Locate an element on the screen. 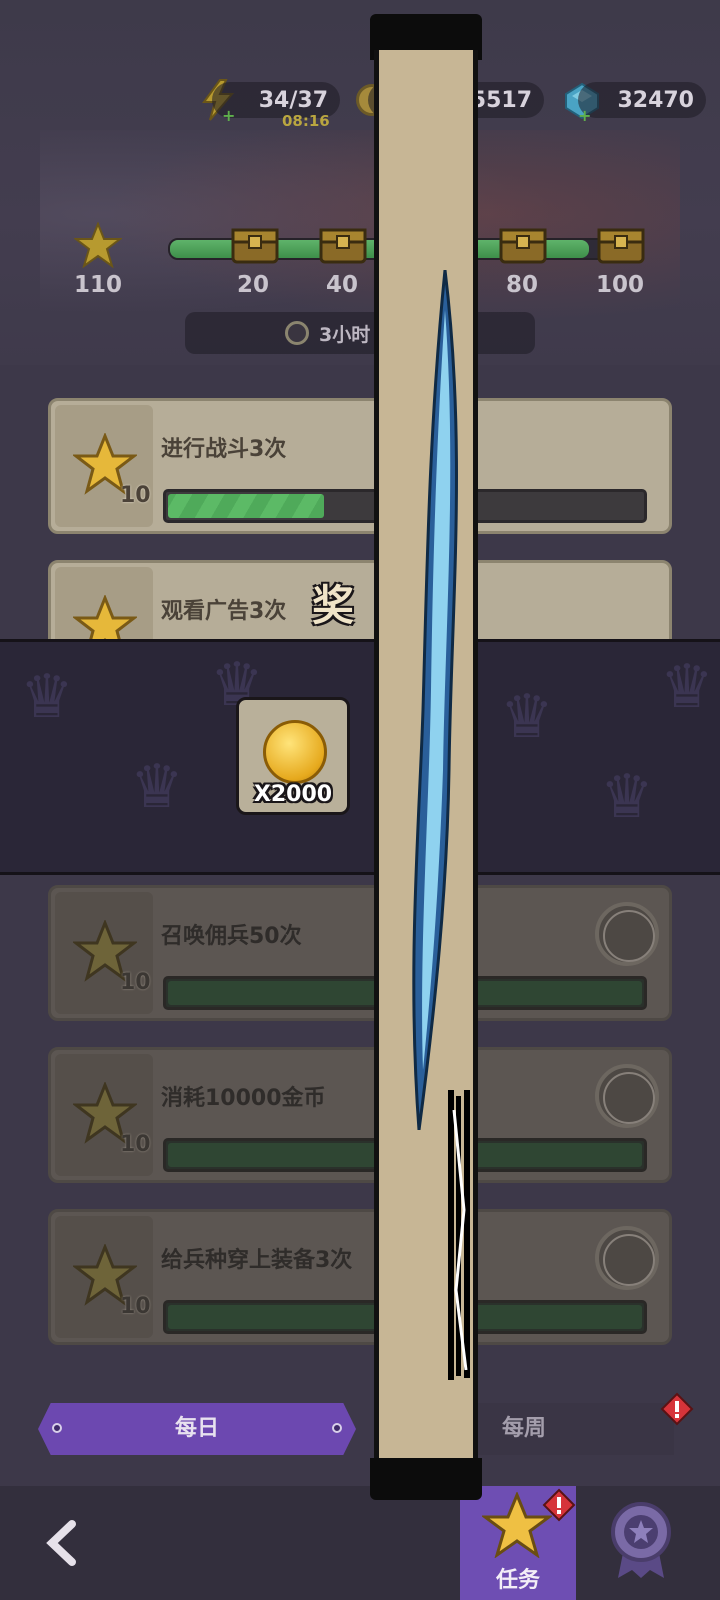  scroll-cap is located at coordinates (426, 1479).